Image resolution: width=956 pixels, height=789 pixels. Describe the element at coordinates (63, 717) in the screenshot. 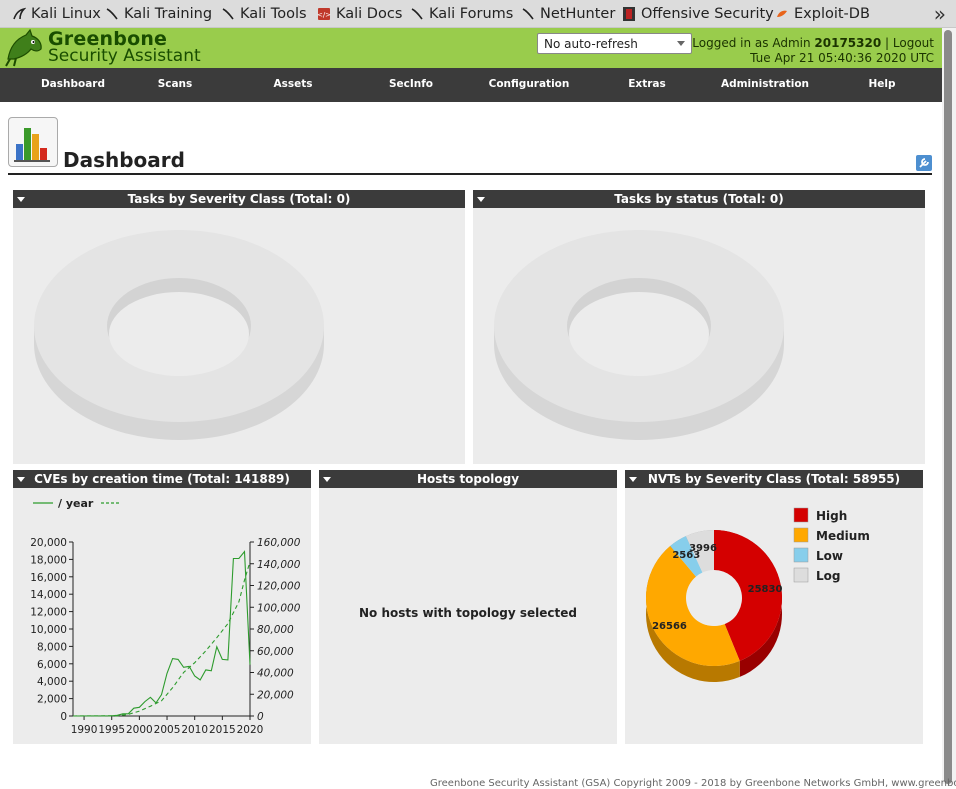

I see `y-tick-label: 0` at that location.